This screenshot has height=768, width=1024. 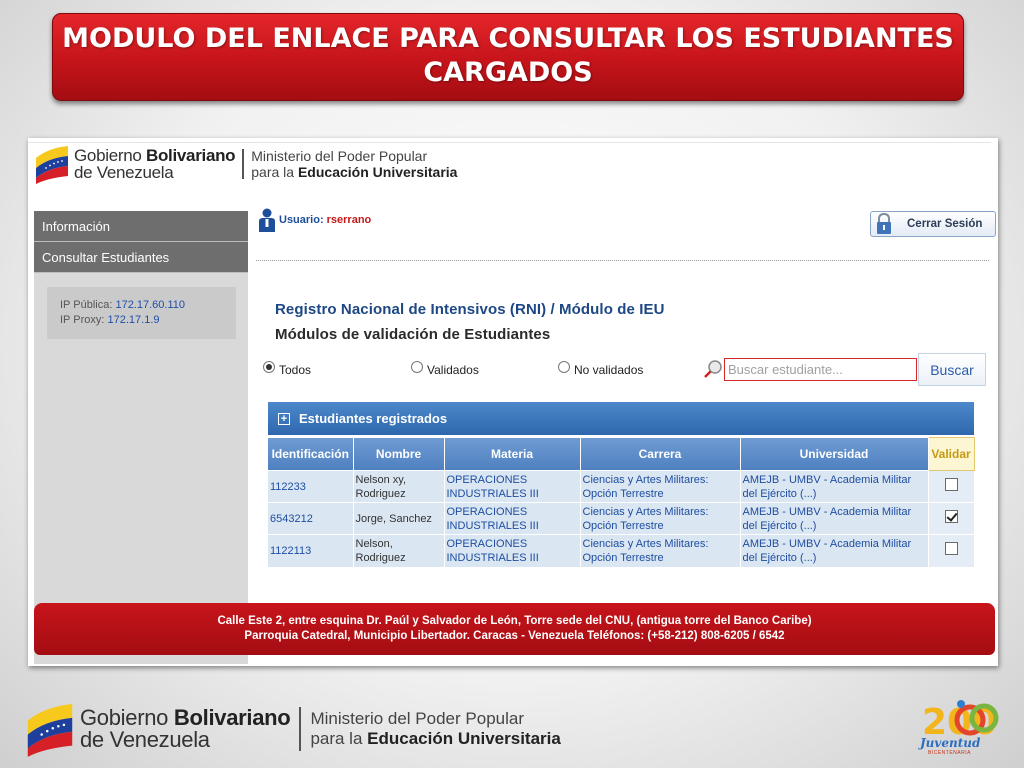 What do you see at coordinates (713, 369) in the screenshot?
I see `search-icon` at bounding box center [713, 369].